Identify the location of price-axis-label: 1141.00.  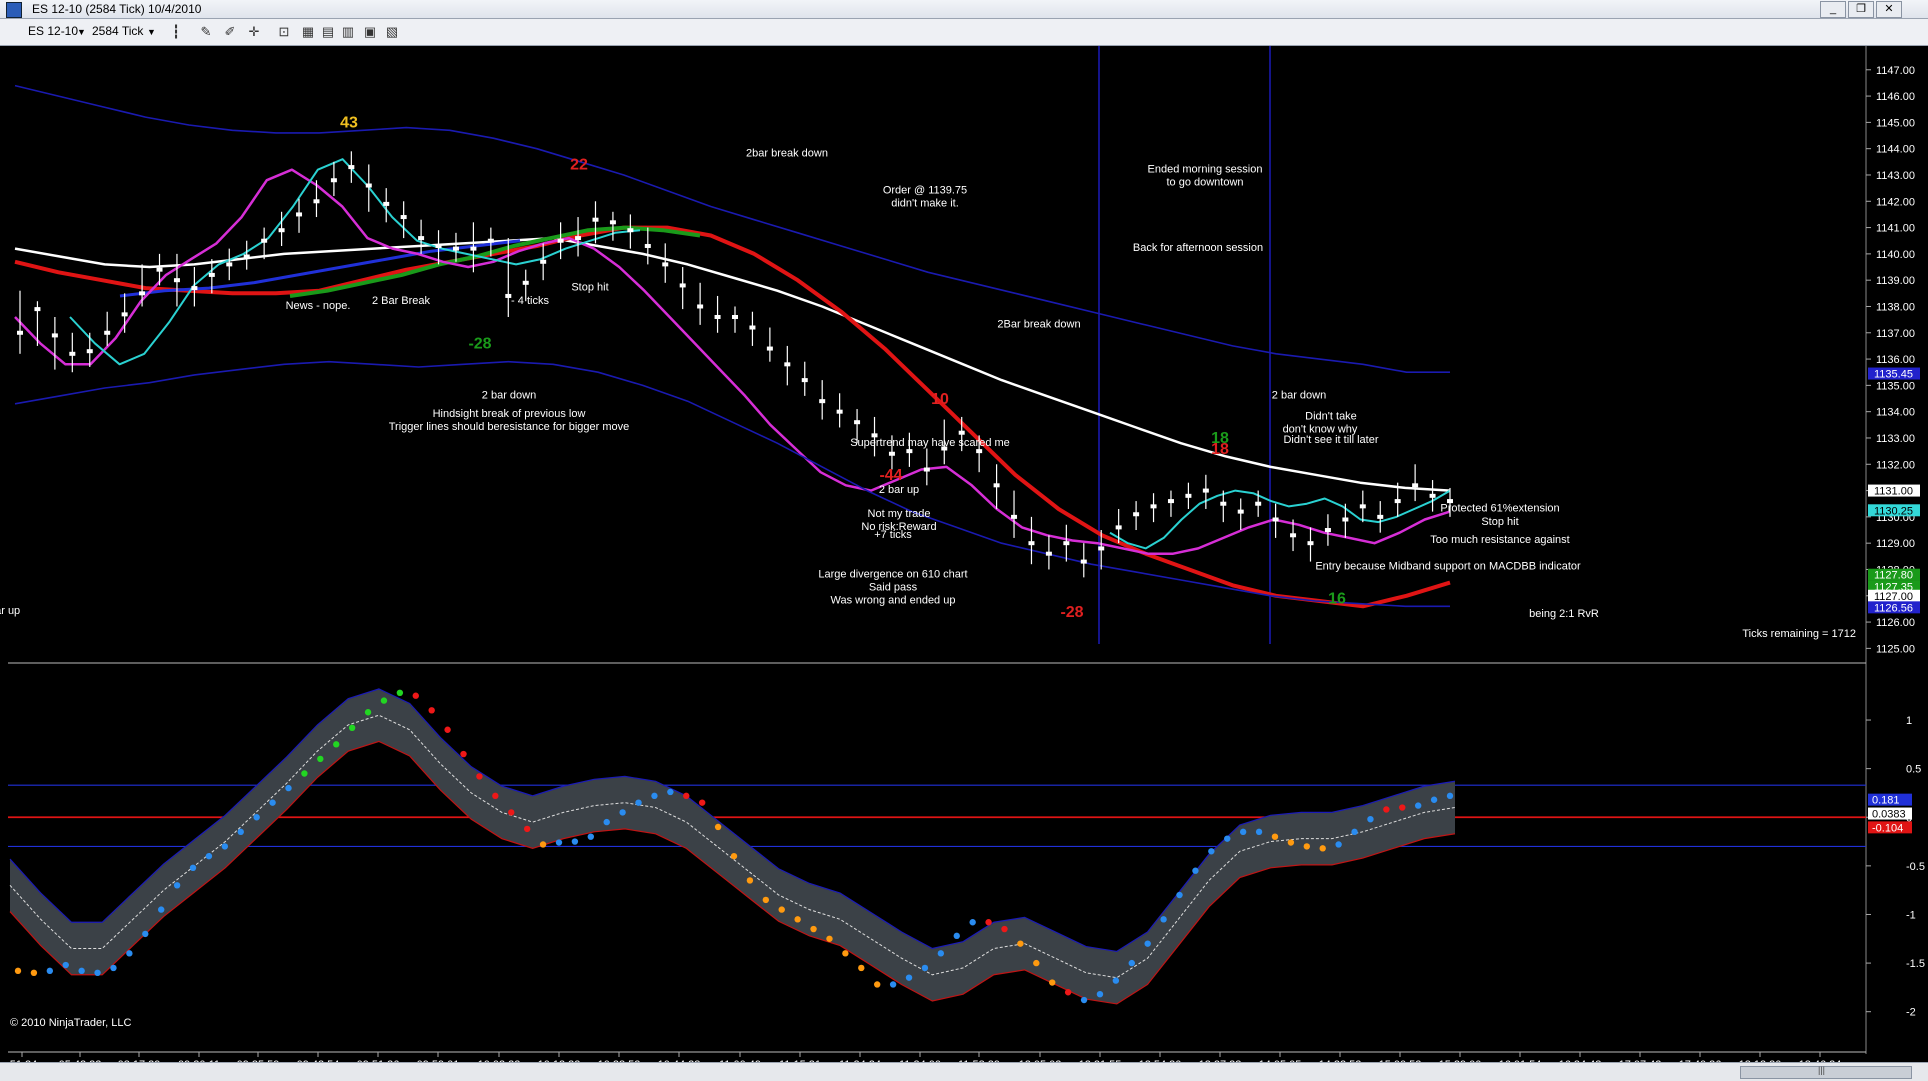
(1895, 229).